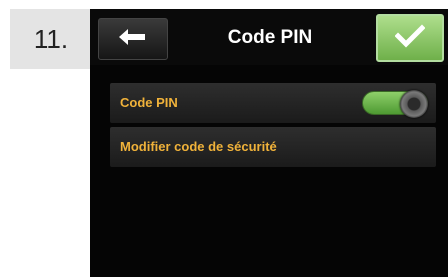 The image size is (448, 277). Describe the element at coordinates (414, 104) in the screenshot. I see `toggle-knob` at that location.